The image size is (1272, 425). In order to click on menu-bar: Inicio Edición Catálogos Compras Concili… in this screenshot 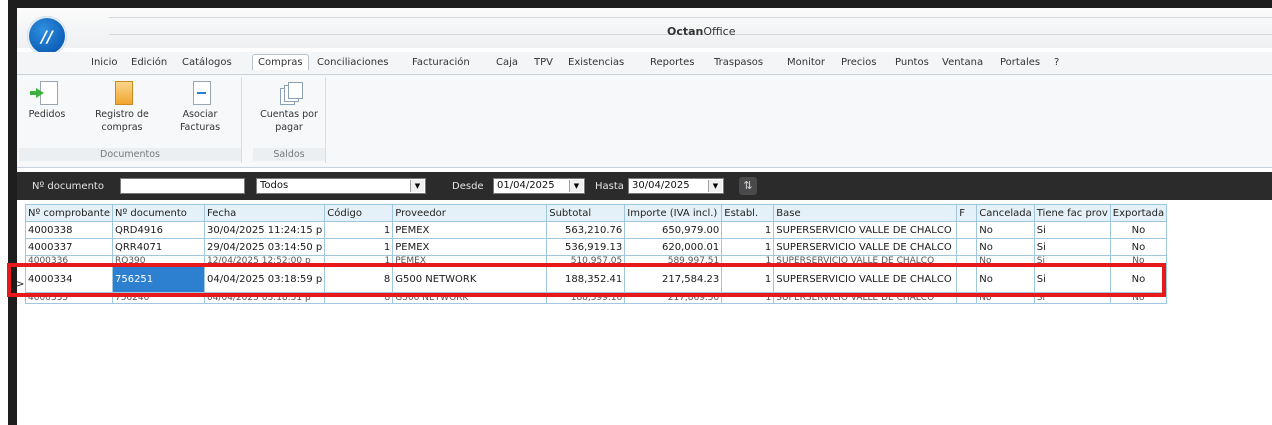, I will do `click(644, 63)`.